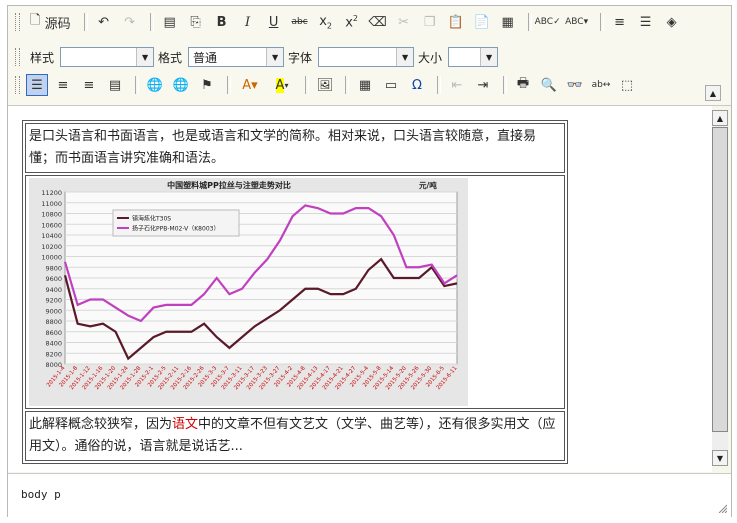 Image resolution: width=737 pixels, height=523 pixels. Describe the element at coordinates (620, 22) in the screenshot. I see `numbered-list-button: ≡` at that location.